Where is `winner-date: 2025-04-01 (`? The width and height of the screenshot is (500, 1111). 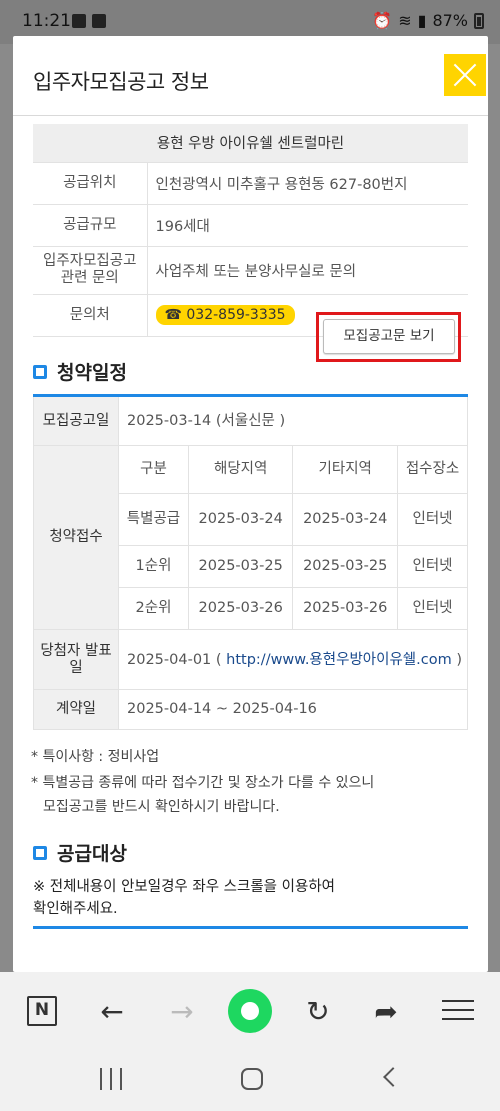
winner-date: 2025-04-01 ( is located at coordinates (177, 659).